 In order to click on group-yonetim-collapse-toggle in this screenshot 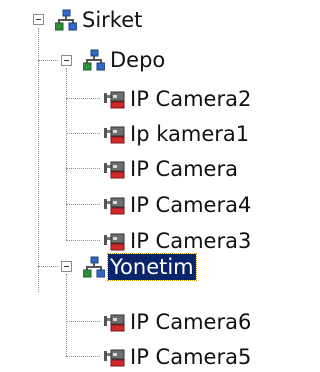, I will do `click(66, 266)`.